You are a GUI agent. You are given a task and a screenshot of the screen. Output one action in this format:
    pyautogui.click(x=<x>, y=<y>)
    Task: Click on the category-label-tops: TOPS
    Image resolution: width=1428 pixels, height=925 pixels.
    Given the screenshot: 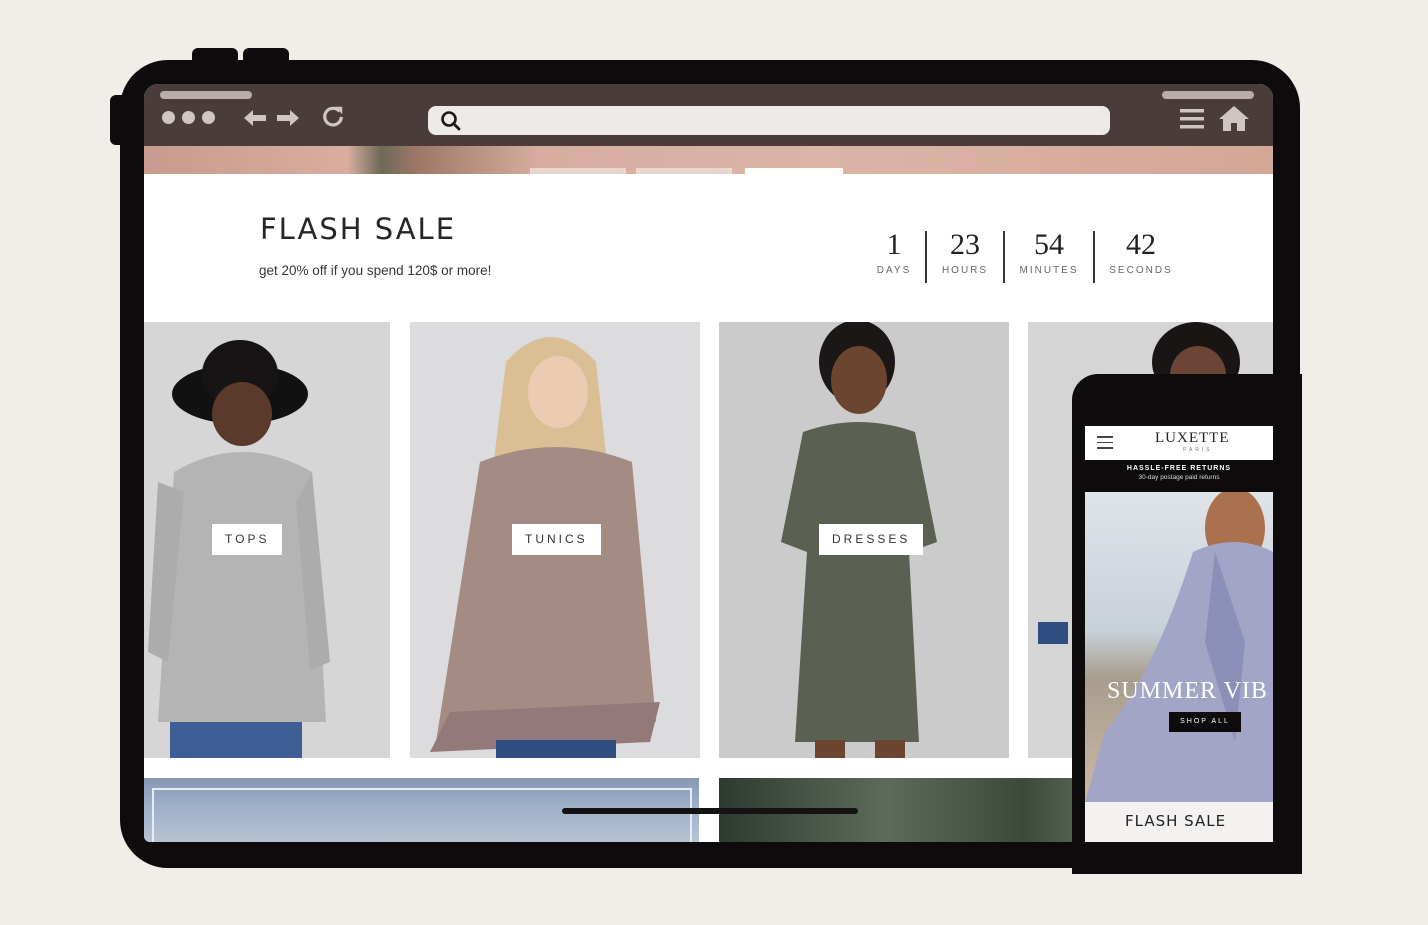 What is the action you would take?
    pyautogui.click(x=247, y=539)
    